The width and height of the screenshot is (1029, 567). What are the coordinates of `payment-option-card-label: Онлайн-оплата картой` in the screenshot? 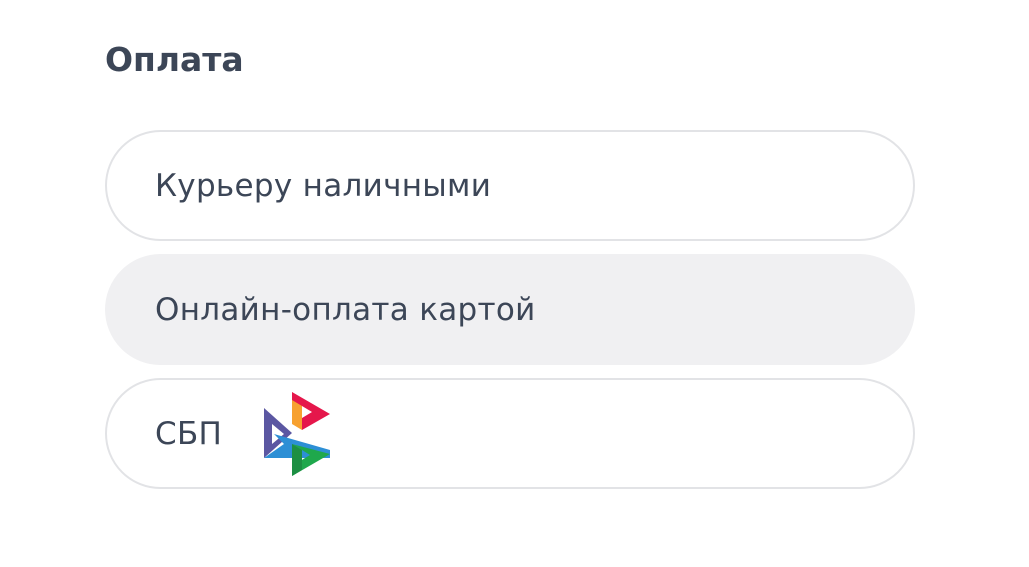 It's located at (345, 309).